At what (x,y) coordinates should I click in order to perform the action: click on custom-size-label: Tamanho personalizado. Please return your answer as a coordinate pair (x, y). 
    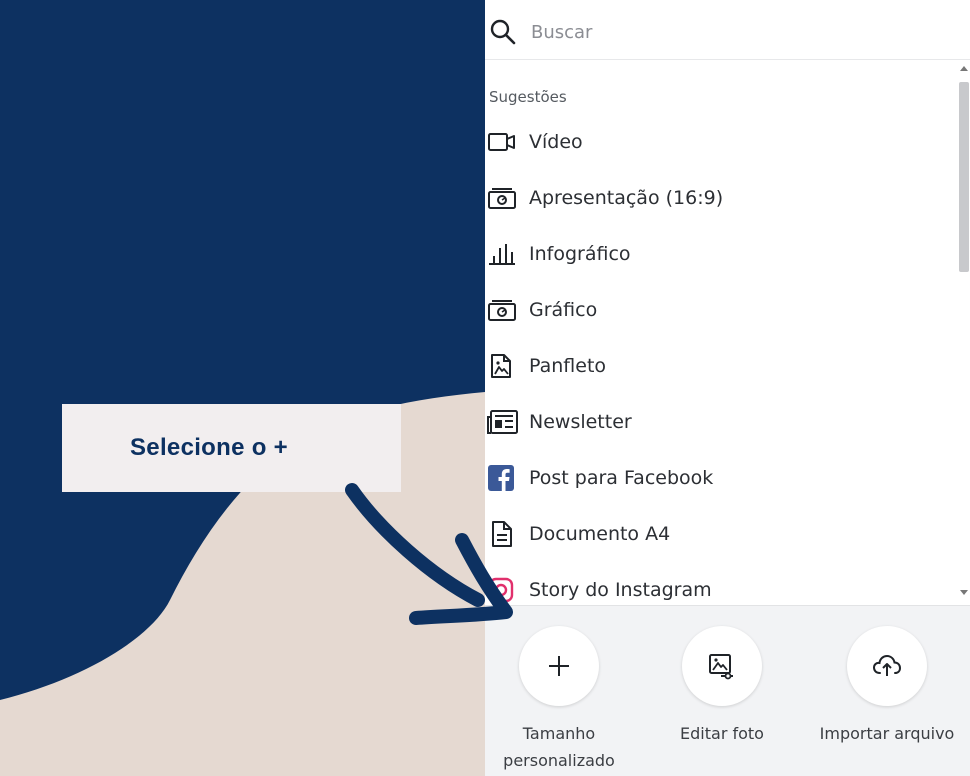
    Looking at the image, I should click on (559, 747).